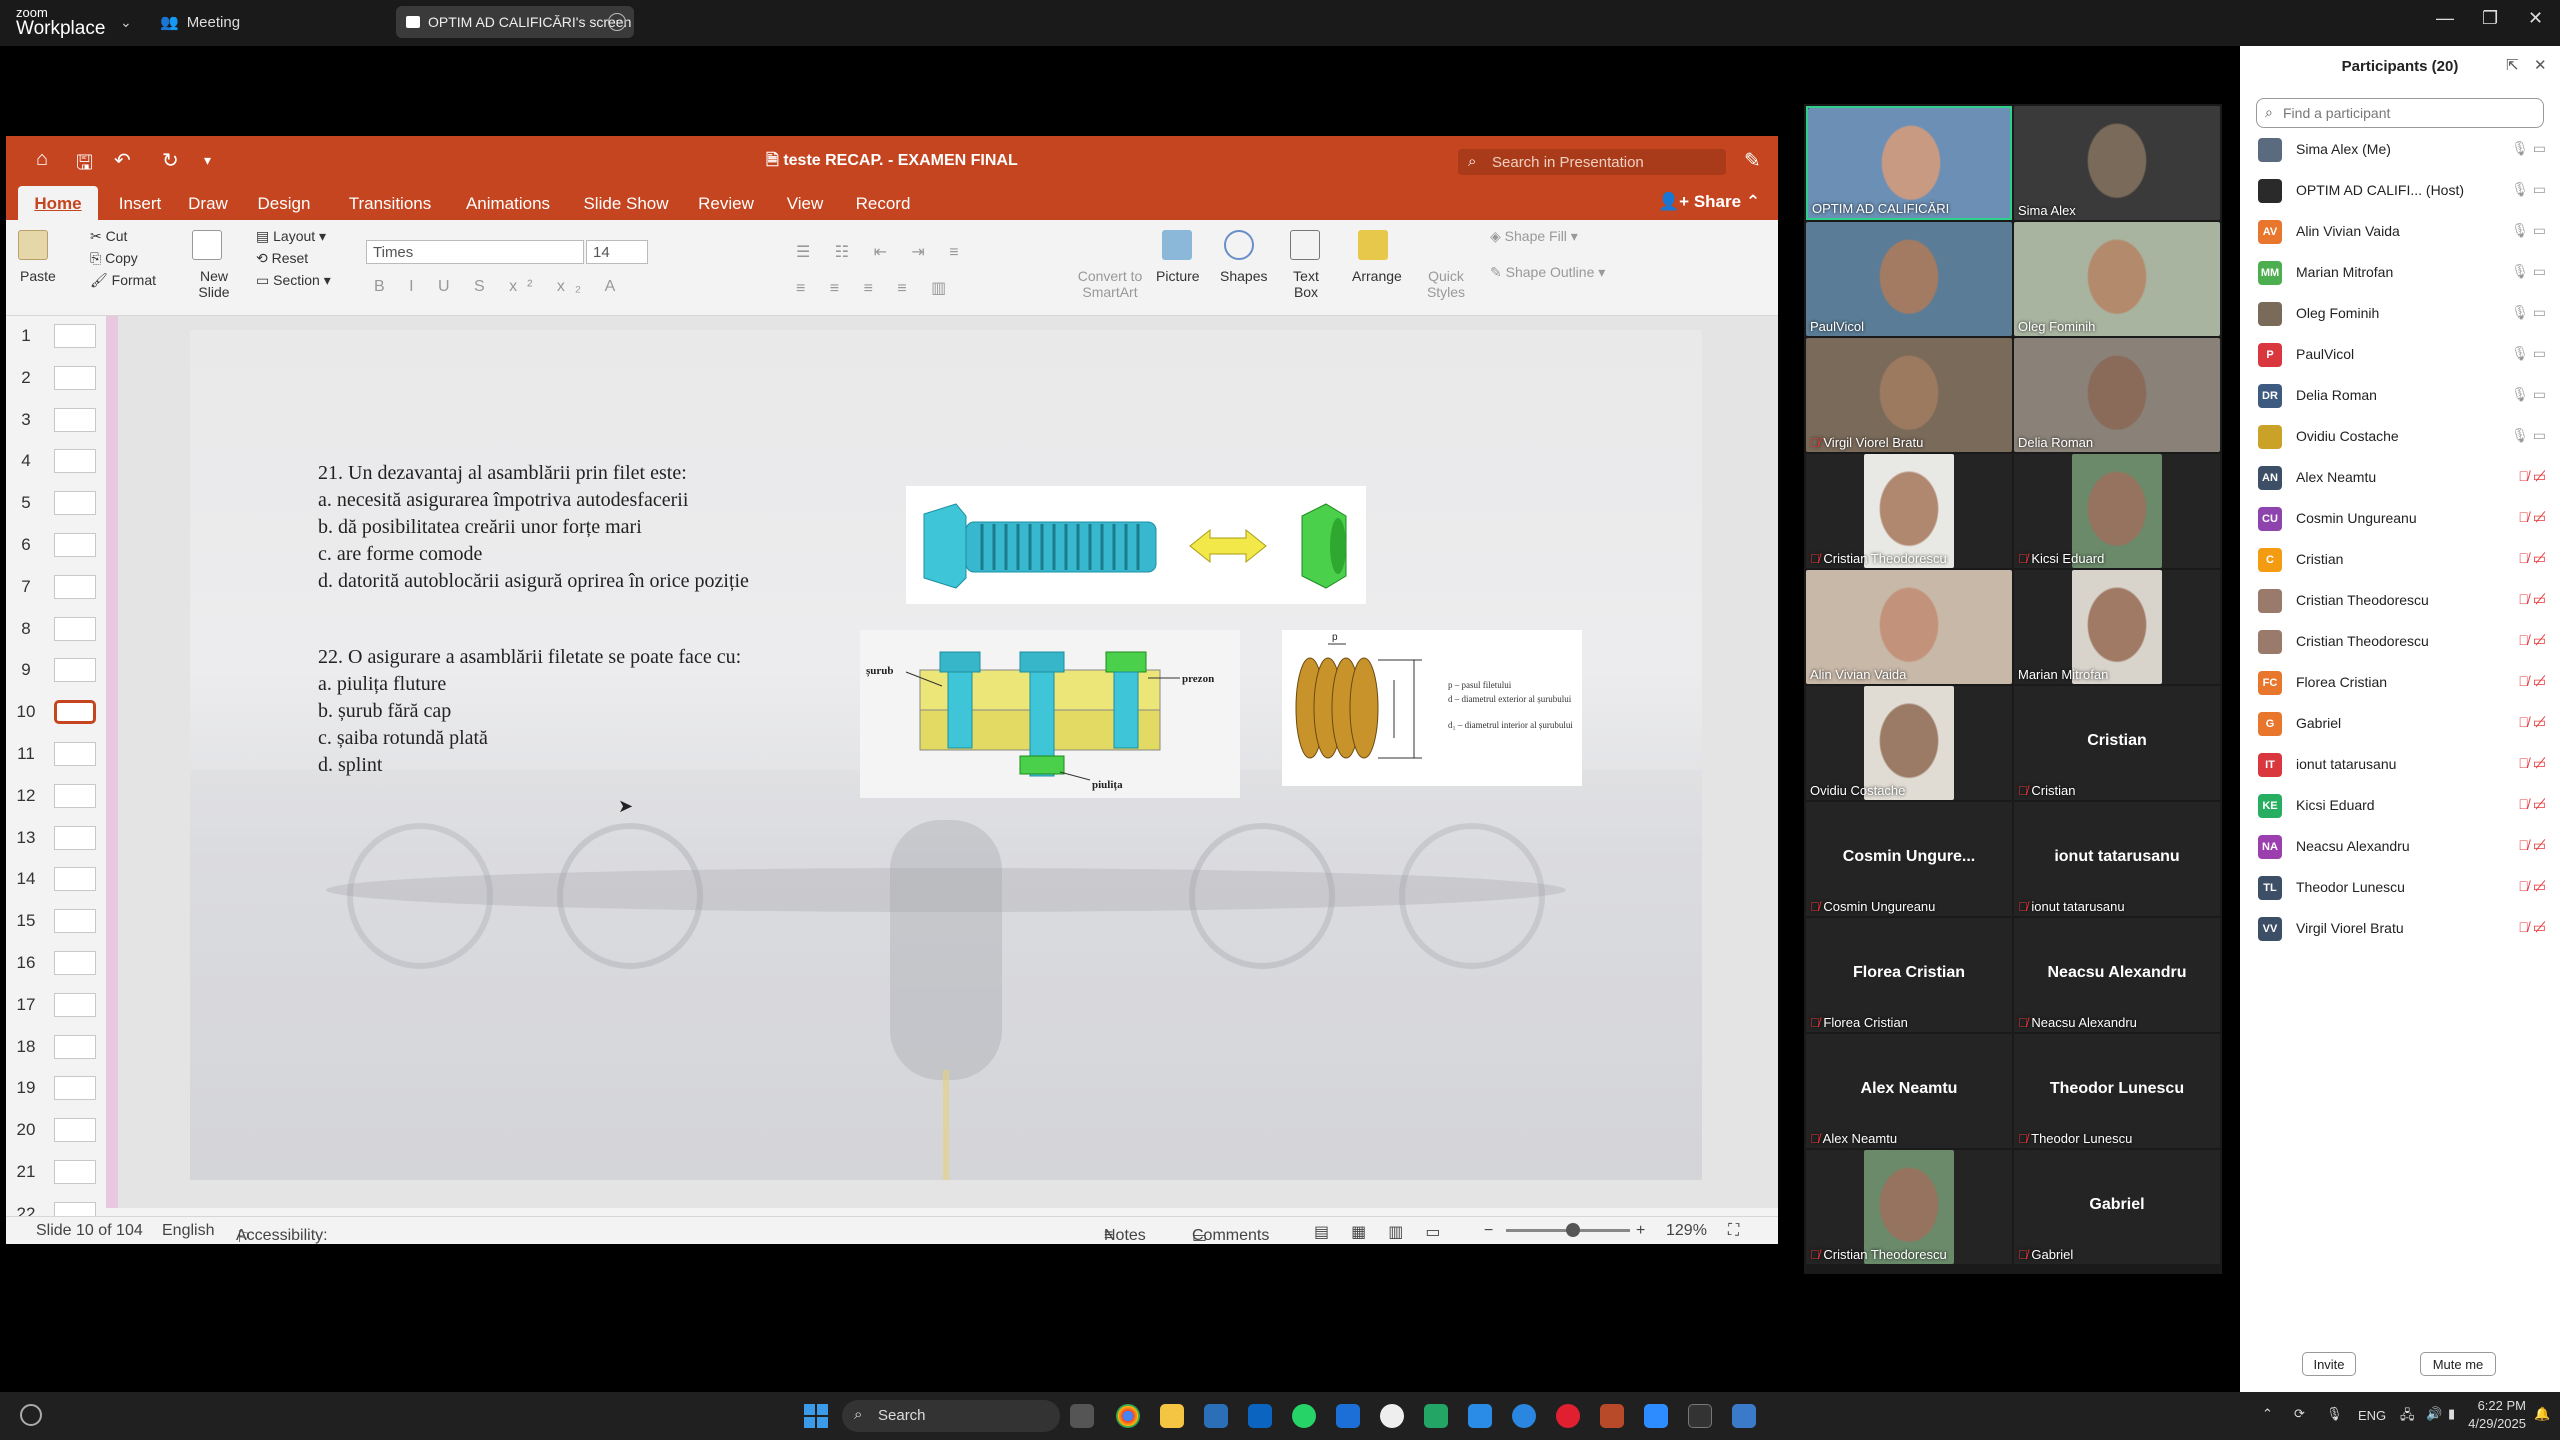 This screenshot has width=2560, height=1440. I want to click on tab-design: Design, so click(284, 203).